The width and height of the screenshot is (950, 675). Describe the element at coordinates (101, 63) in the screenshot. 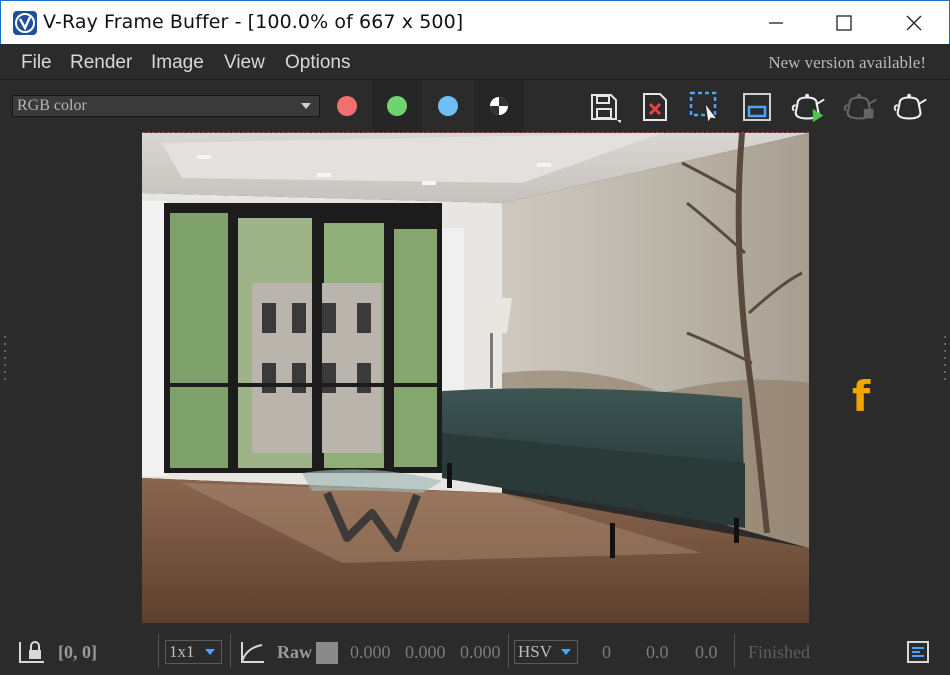

I see `menu-render: Render` at that location.